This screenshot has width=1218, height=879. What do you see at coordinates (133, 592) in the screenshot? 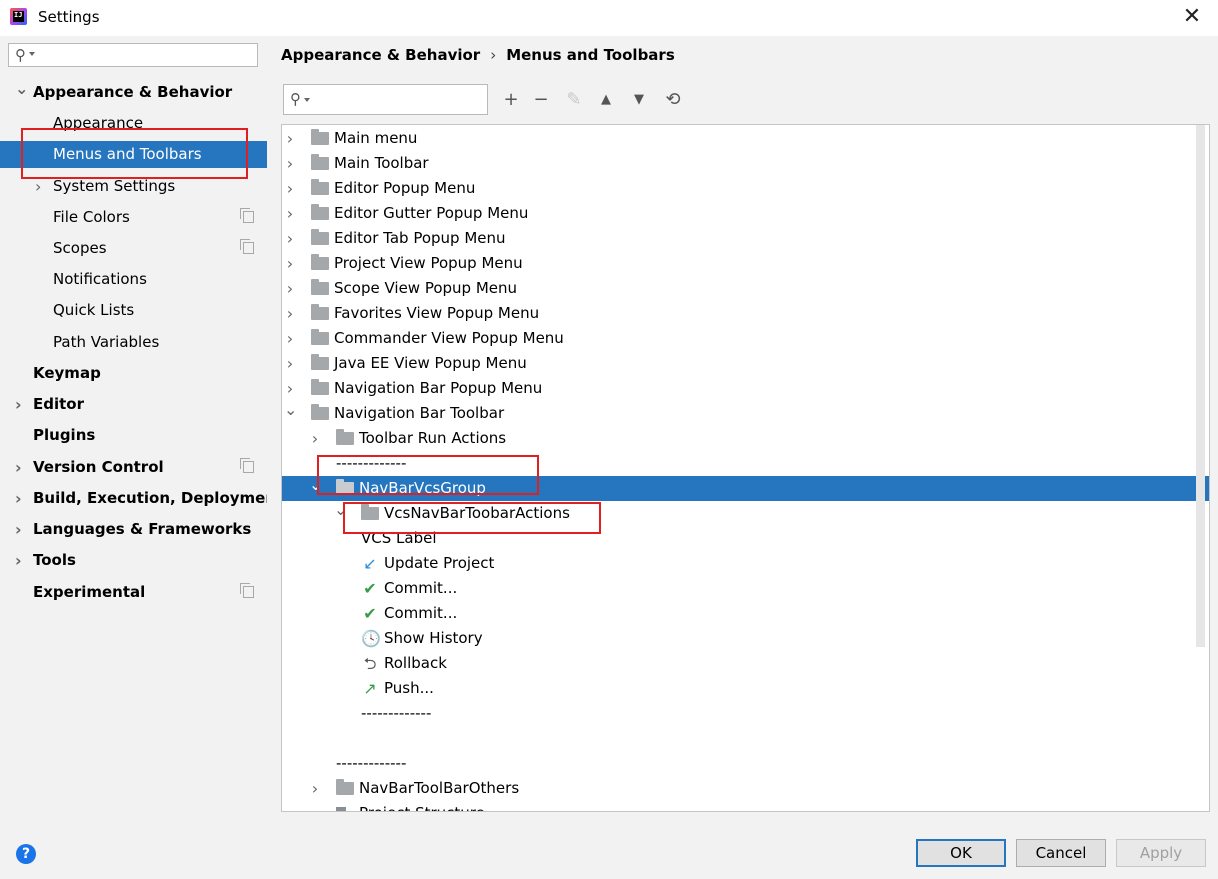
I see `sidebar-item: Experimental` at bounding box center [133, 592].